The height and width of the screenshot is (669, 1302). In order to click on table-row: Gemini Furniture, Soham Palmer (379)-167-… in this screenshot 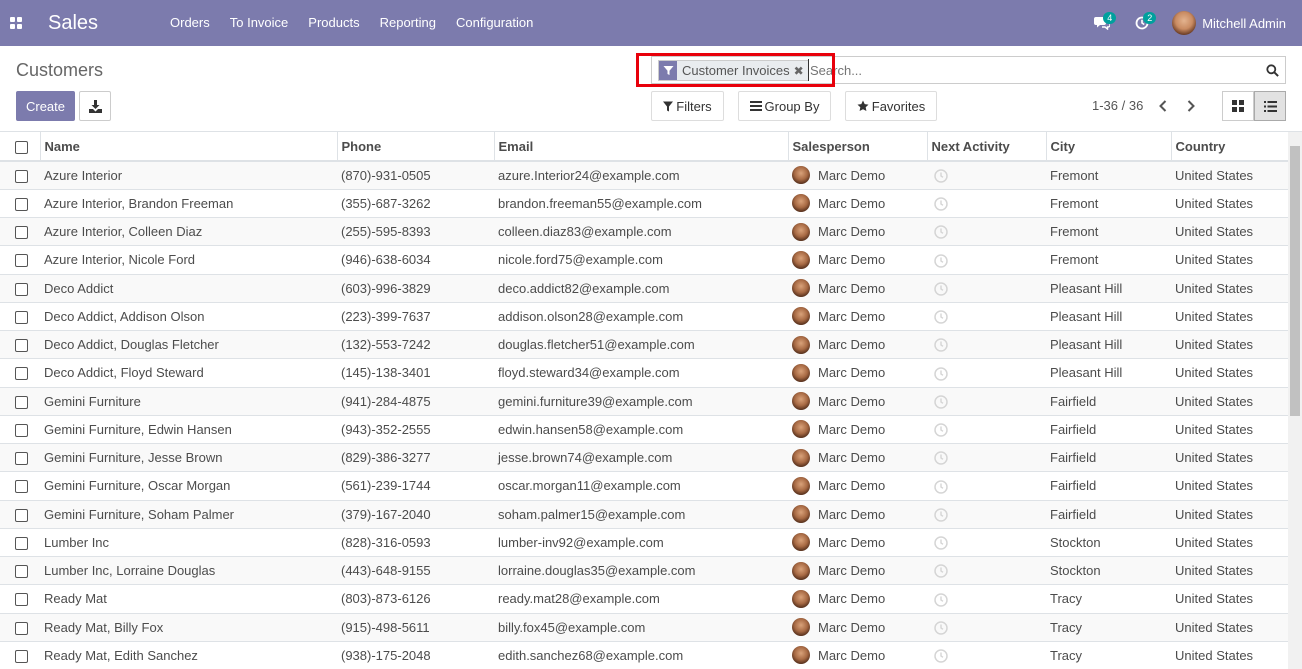, I will do `click(644, 514)`.